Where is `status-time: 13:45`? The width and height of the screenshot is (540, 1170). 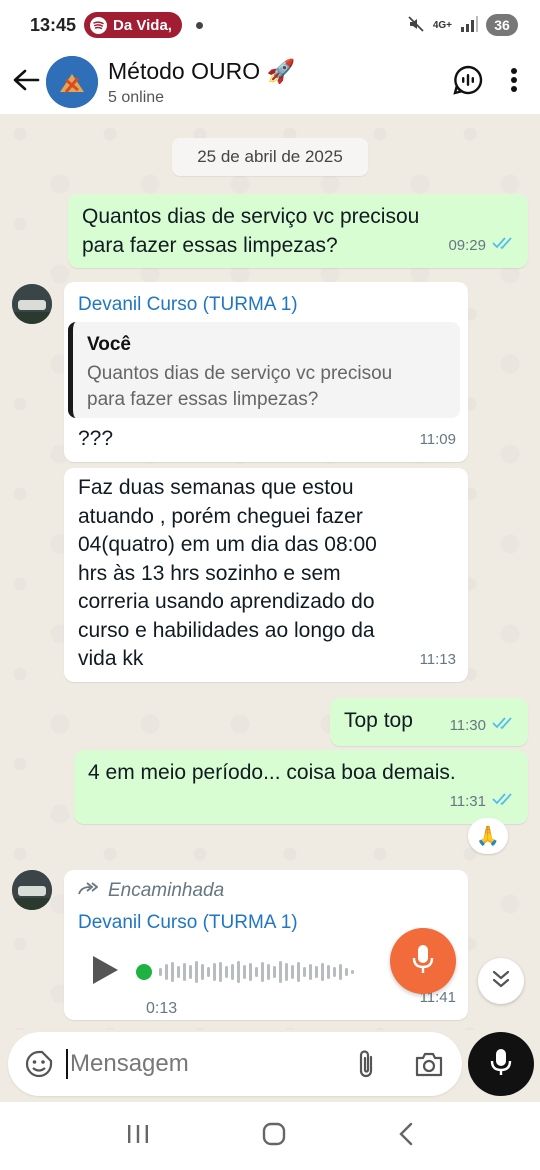 status-time: 13:45 is located at coordinates (53, 24).